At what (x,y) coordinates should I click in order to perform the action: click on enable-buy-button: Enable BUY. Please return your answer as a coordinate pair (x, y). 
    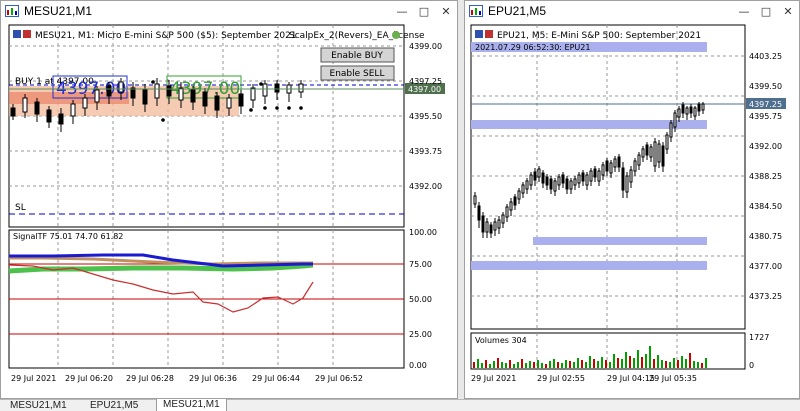
    Looking at the image, I should click on (357, 55).